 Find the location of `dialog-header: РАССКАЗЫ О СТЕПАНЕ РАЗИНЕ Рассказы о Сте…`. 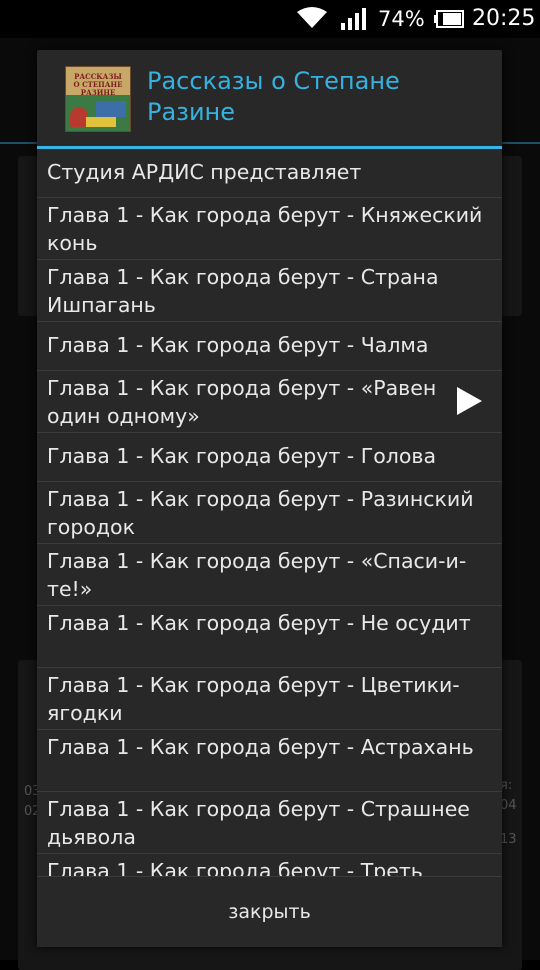

dialog-header: РАССКАЗЫ О СТЕПАНЕ РАЗИНЕ Рассказы о Сте… is located at coordinates (269, 98).